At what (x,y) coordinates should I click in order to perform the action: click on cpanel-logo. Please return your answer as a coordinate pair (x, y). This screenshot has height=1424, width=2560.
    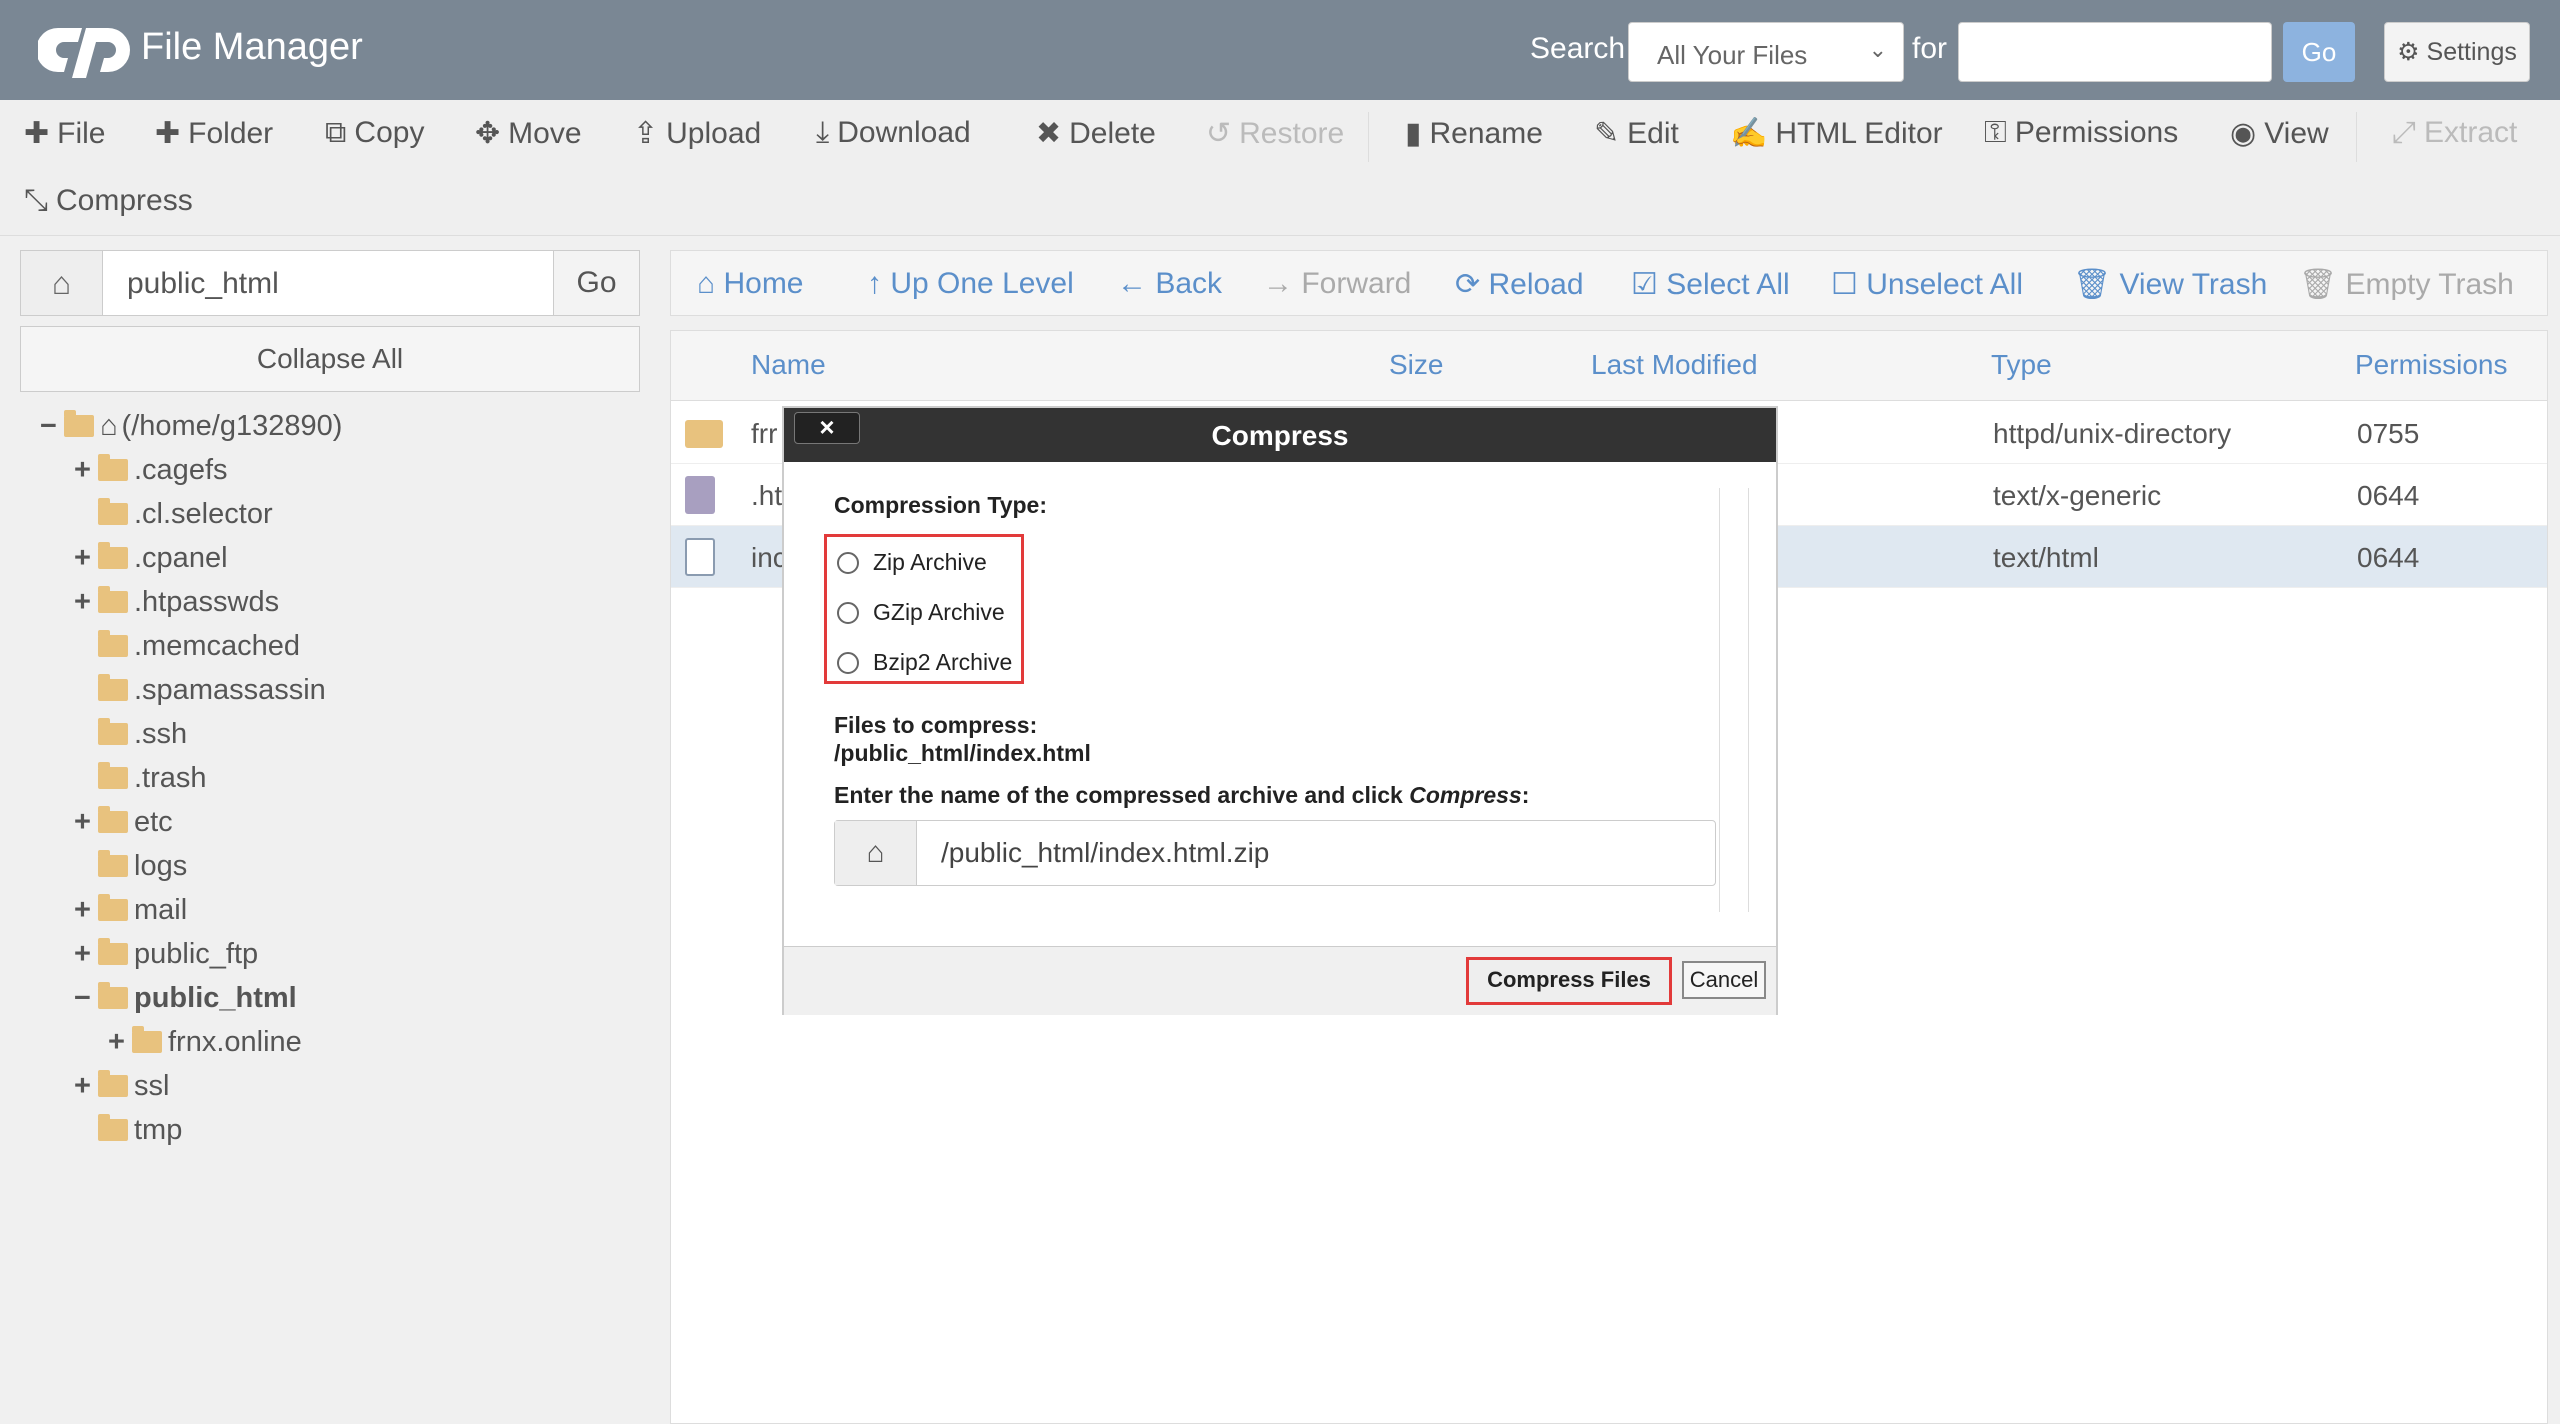
    Looking at the image, I should click on (84, 53).